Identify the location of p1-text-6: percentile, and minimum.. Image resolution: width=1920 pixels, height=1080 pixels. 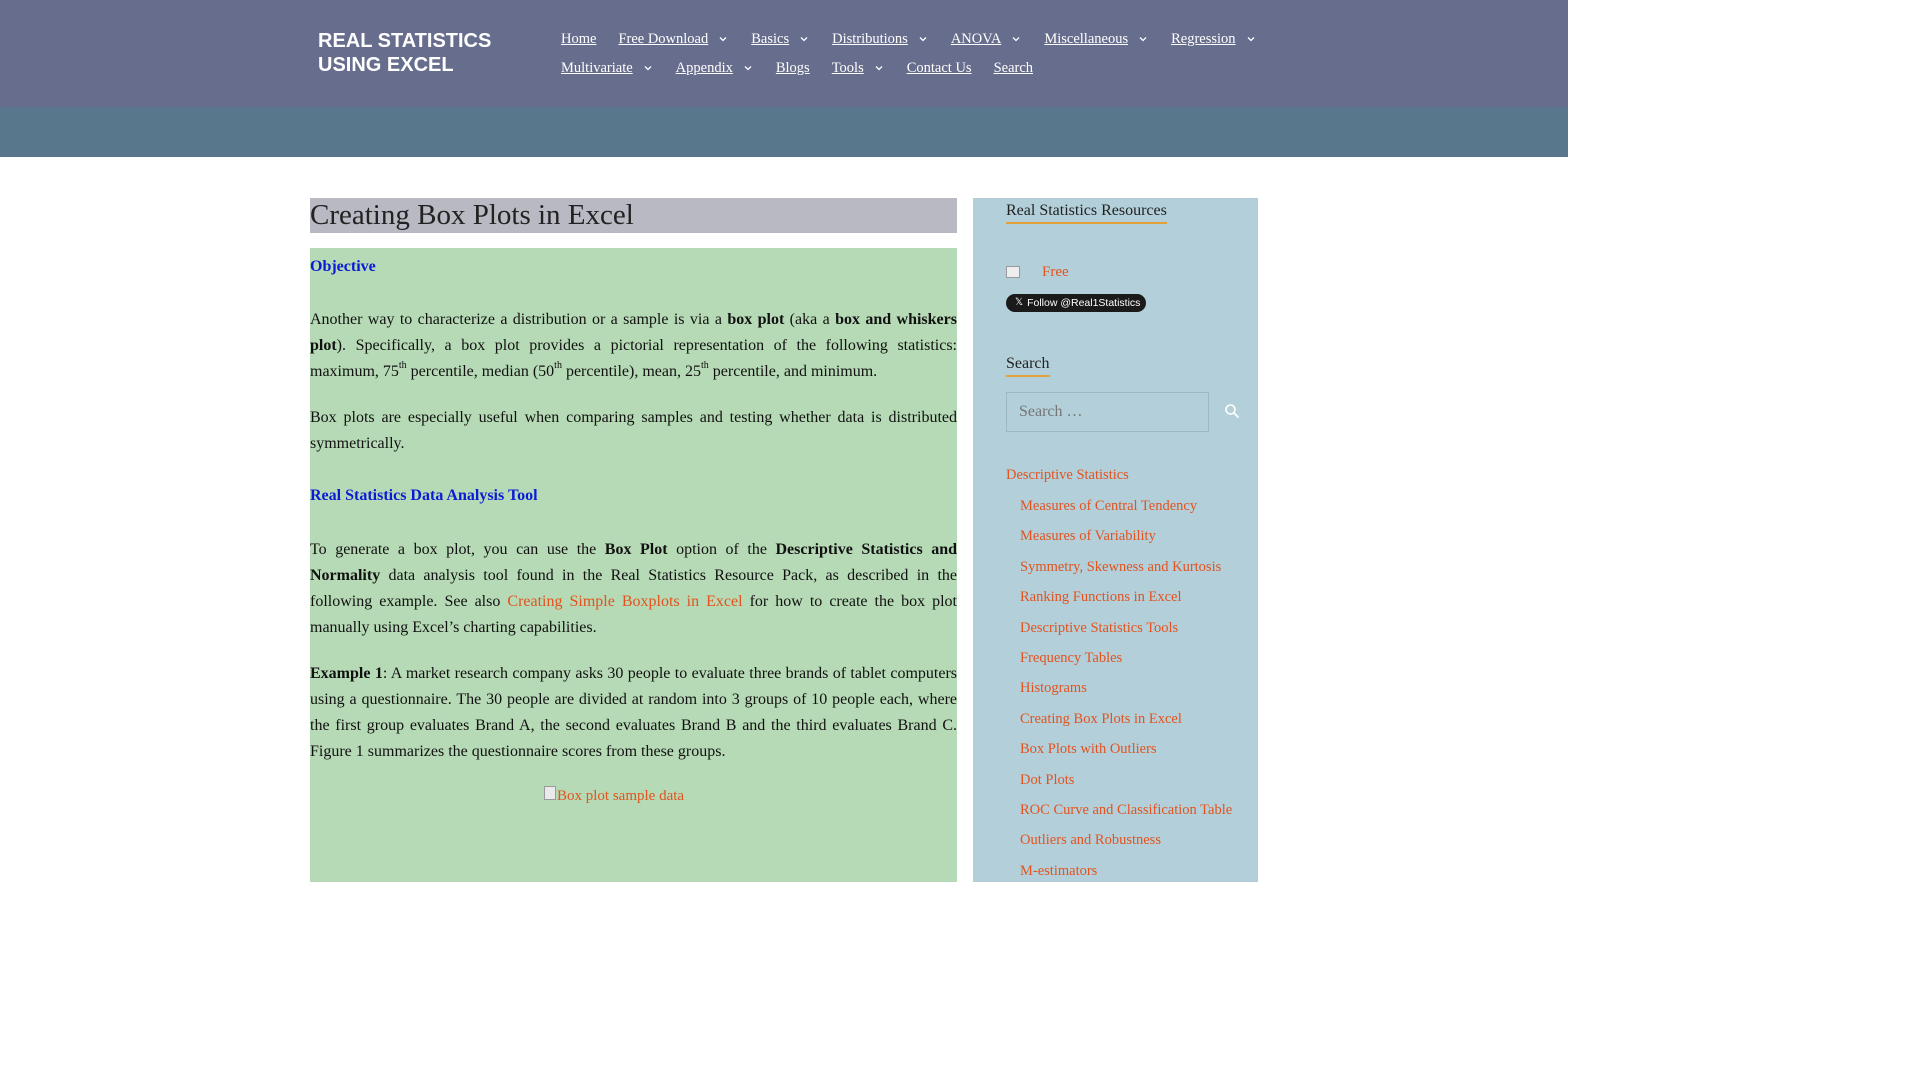
(793, 371).